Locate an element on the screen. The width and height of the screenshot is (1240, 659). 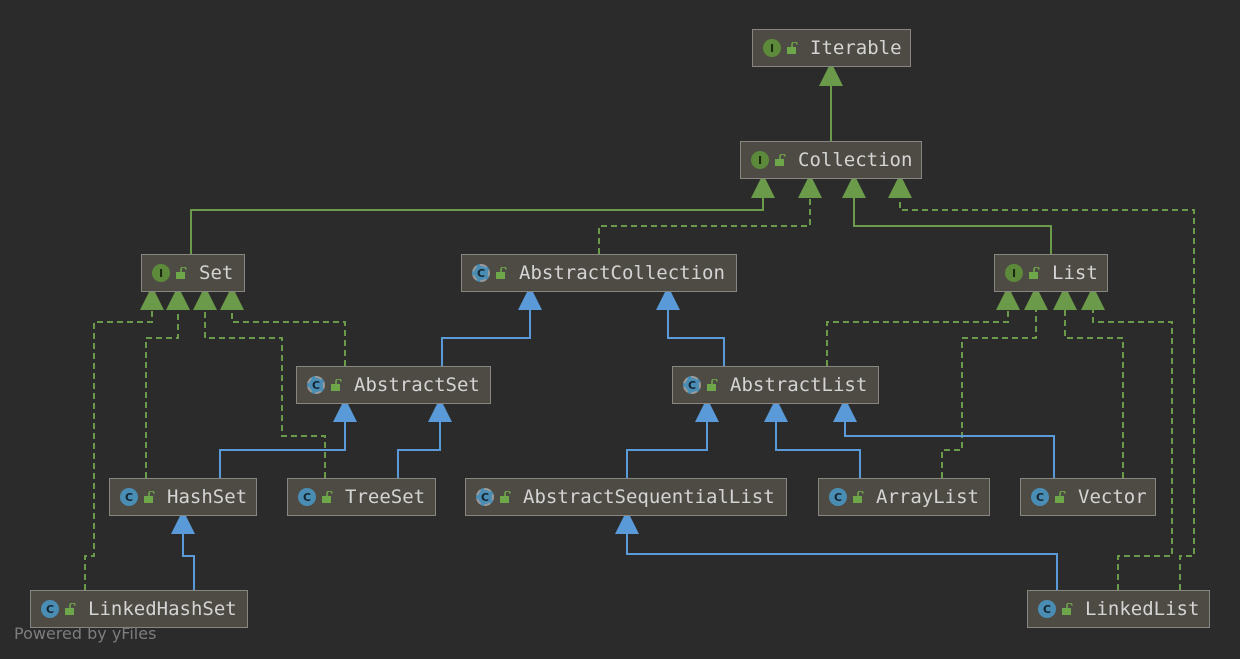
node-abstract-collection: C AbstractCollection is located at coordinates (599, 273).